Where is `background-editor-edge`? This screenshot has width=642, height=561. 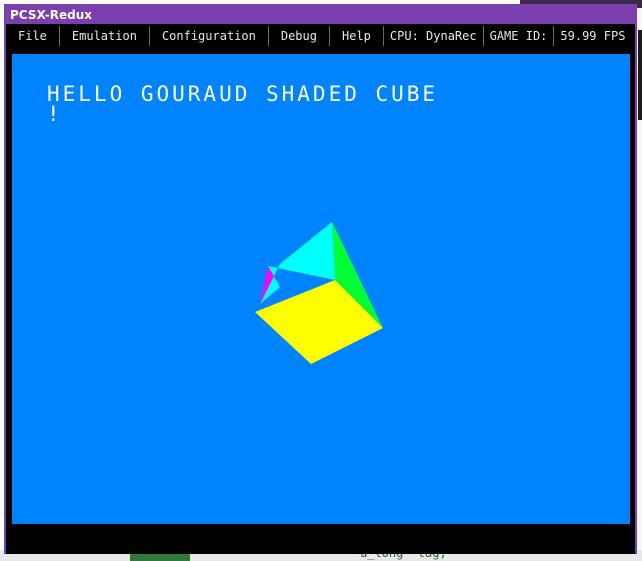 background-editor-edge is located at coordinates (640, 75).